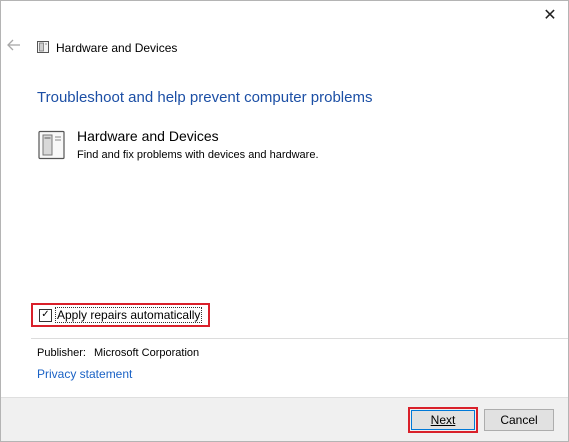  I want to click on apply-repairs-highlight: ✓ Apply repairs automatically, so click(120, 315).